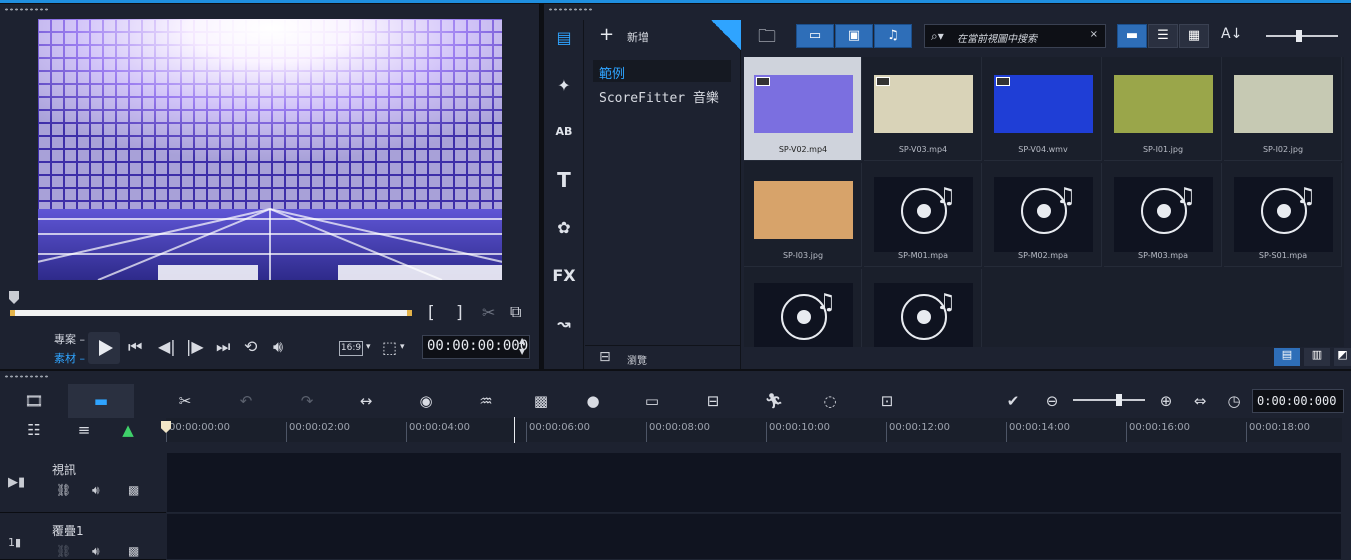 This screenshot has height=560, width=1351. Describe the element at coordinates (564, 132) in the screenshot. I see `title-icon: AB` at that location.